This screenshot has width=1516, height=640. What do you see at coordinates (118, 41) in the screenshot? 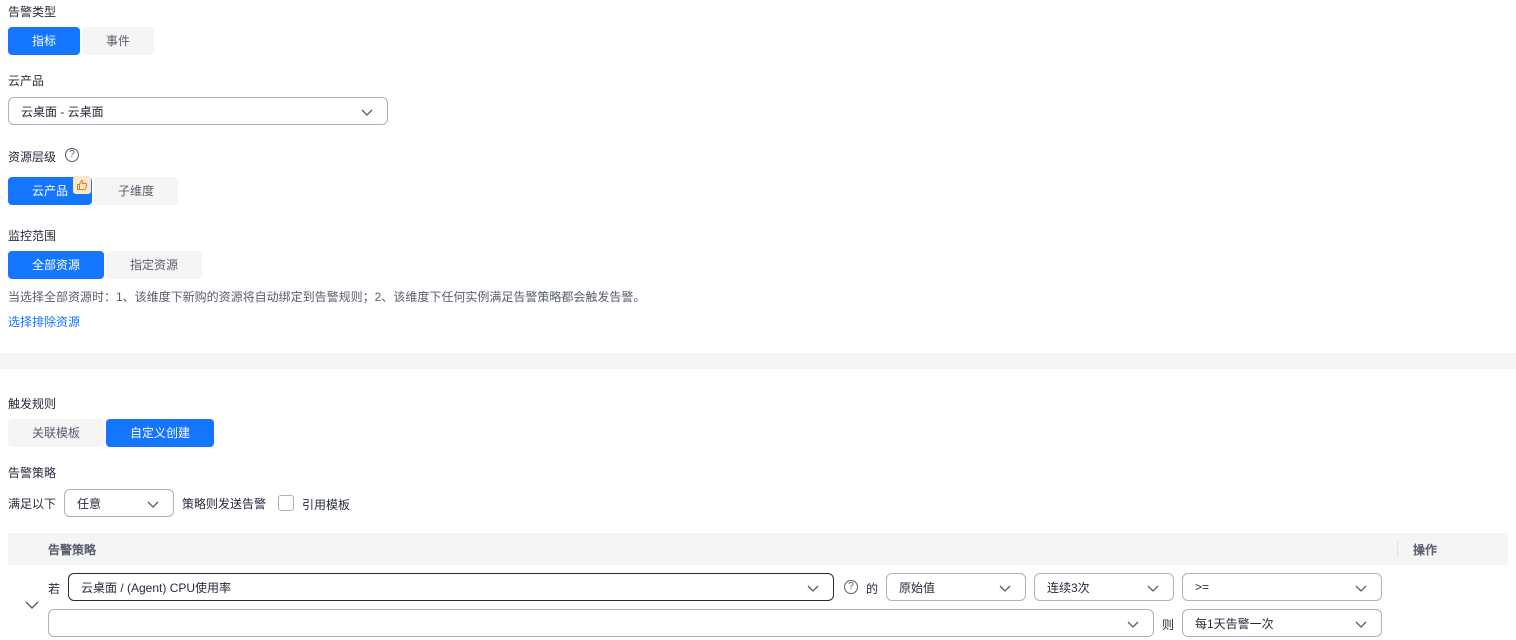
I see `alarm-type-option-event: 事件` at bounding box center [118, 41].